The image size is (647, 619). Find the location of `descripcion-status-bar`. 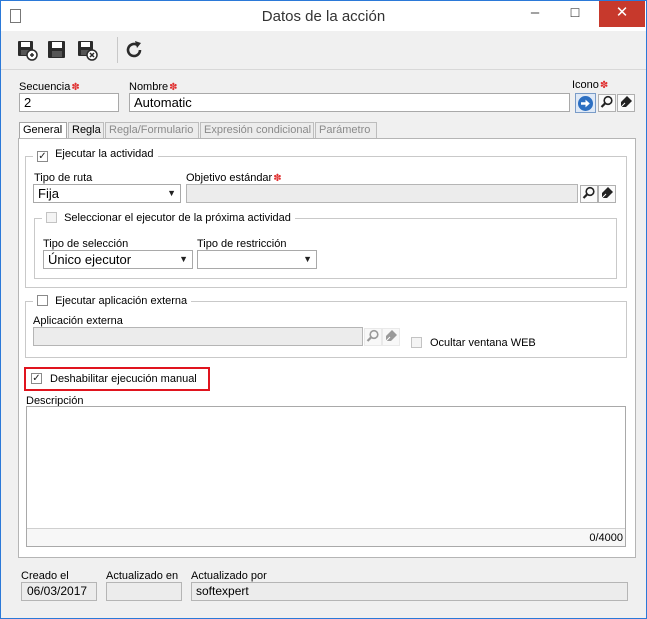

descripcion-status-bar is located at coordinates (326, 537).